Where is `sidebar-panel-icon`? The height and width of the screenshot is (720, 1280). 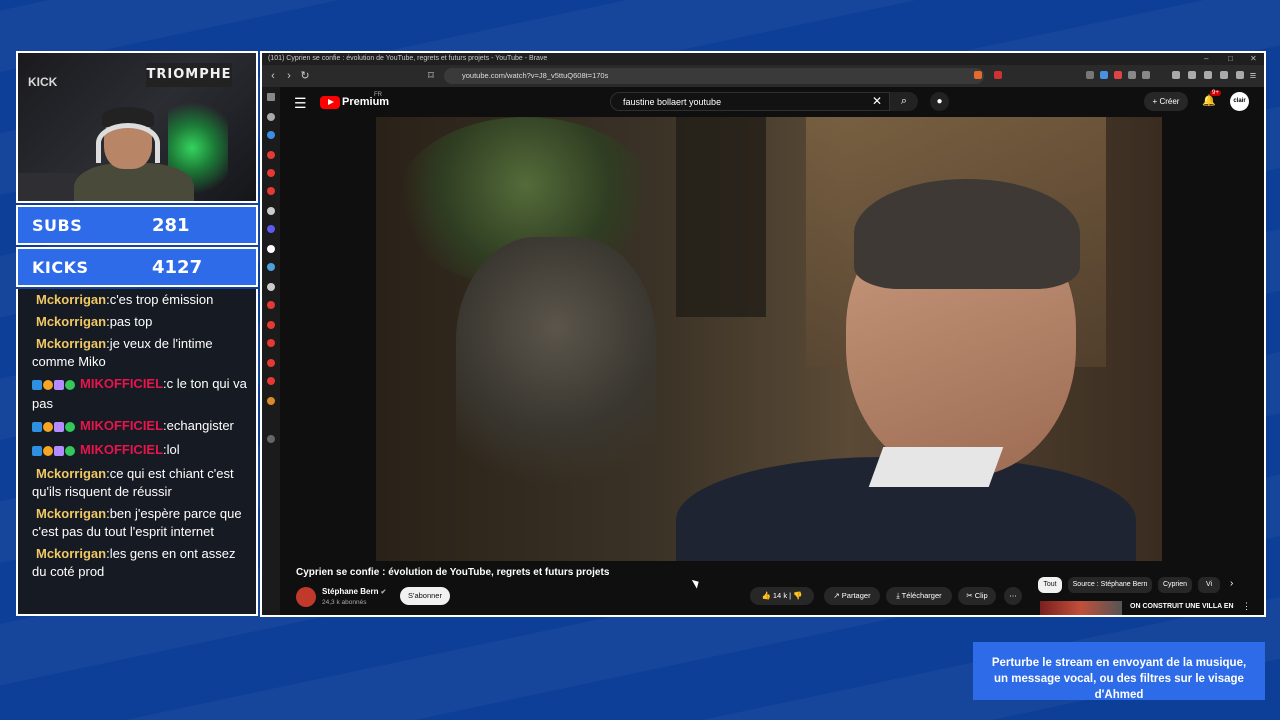 sidebar-panel-icon is located at coordinates (271, 97).